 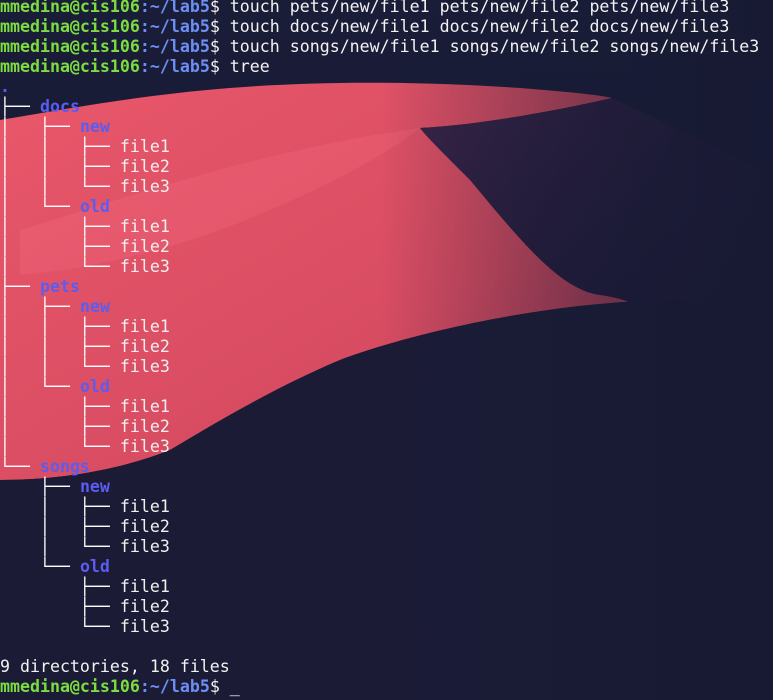 What do you see at coordinates (386, 487) in the screenshot?
I see `tree-subdirectory: ├── new` at bounding box center [386, 487].